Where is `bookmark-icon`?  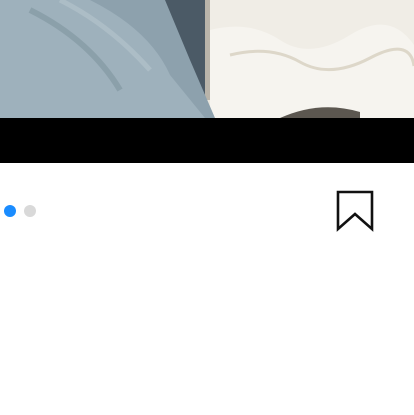 bookmark-icon is located at coordinates (356, 211).